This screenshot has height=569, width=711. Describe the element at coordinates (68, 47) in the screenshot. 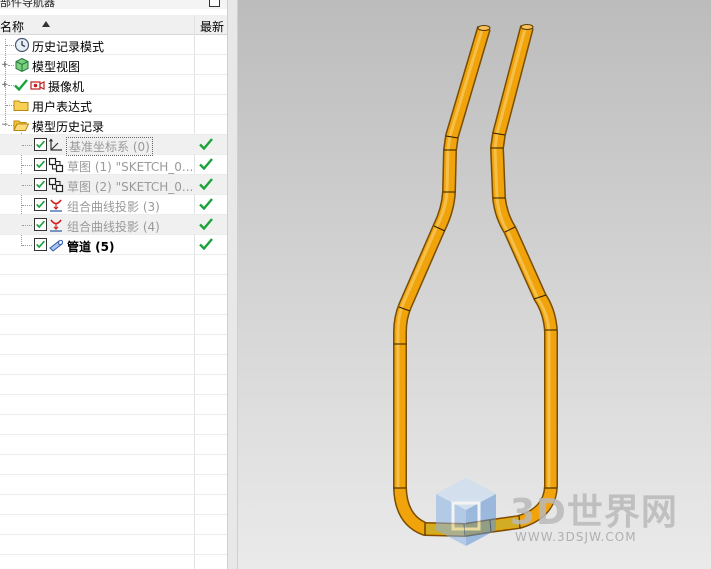

I see `tree-row-label: 历史记录模式` at that location.